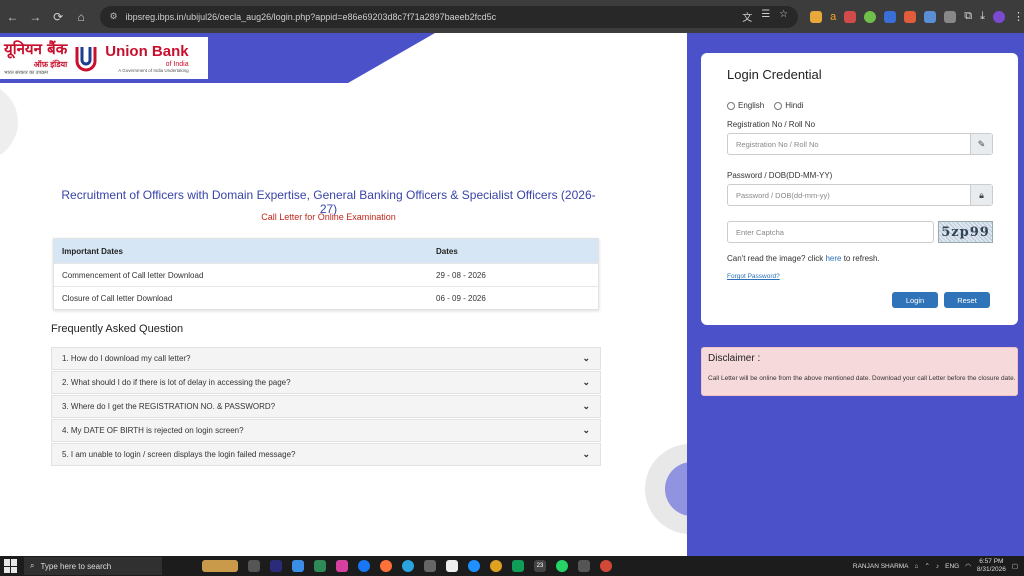 This screenshot has height=576, width=1024. Describe the element at coordinates (849, 144) in the screenshot. I see `registration-input` at that location.